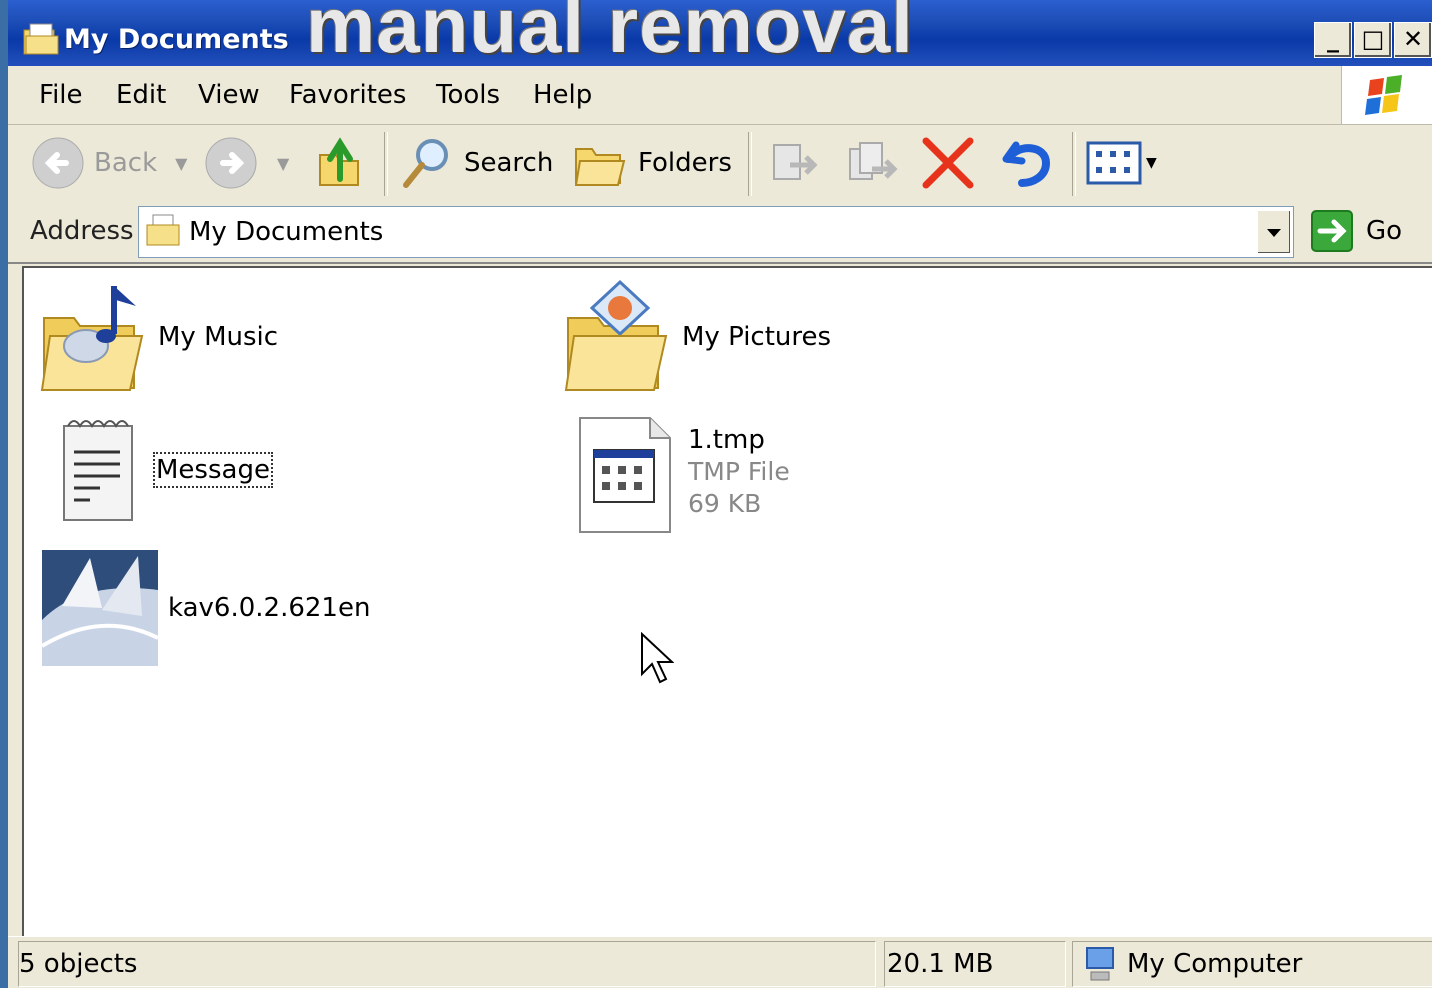 The width and height of the screenshot is (1432, 988). I want to click on address-label: Address, so click(82, 231).